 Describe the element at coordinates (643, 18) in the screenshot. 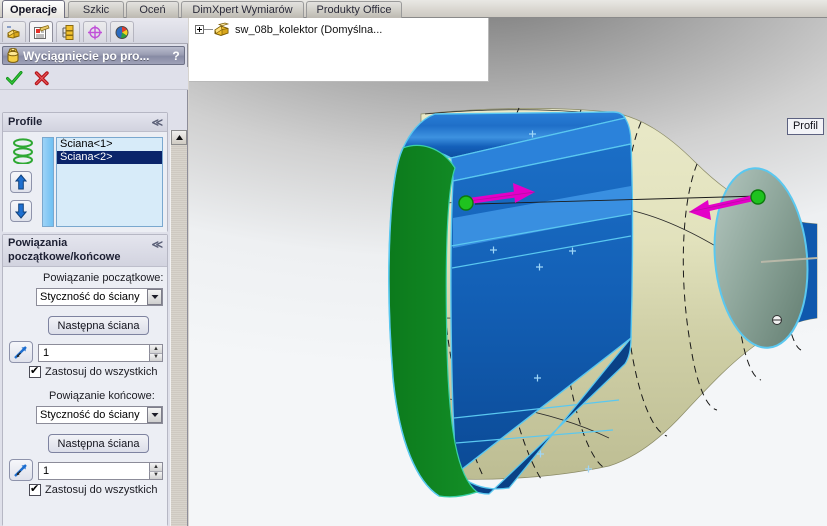

I see `zoom-to-area-icon` at that location.